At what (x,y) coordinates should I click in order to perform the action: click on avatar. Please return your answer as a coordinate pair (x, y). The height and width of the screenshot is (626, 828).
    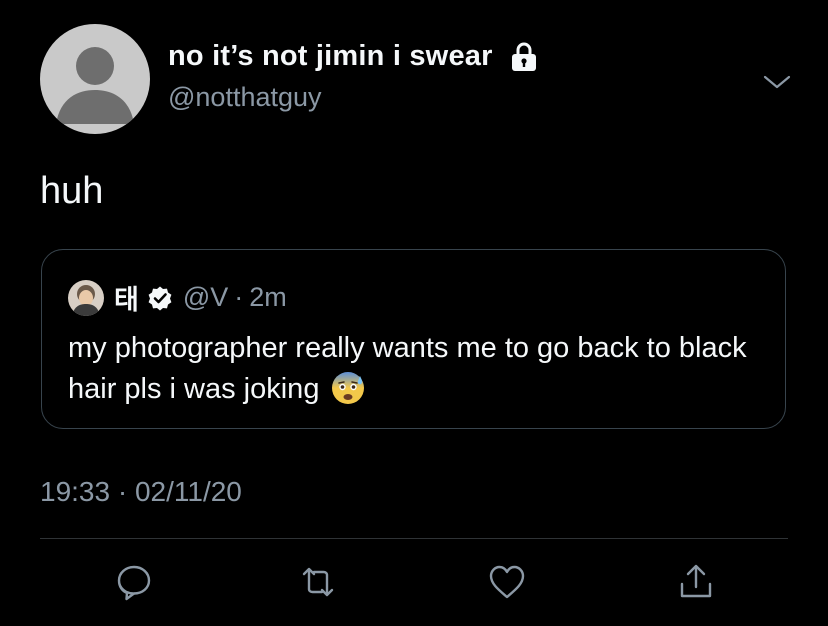
    Looking at the image, I should click on (95, 79).